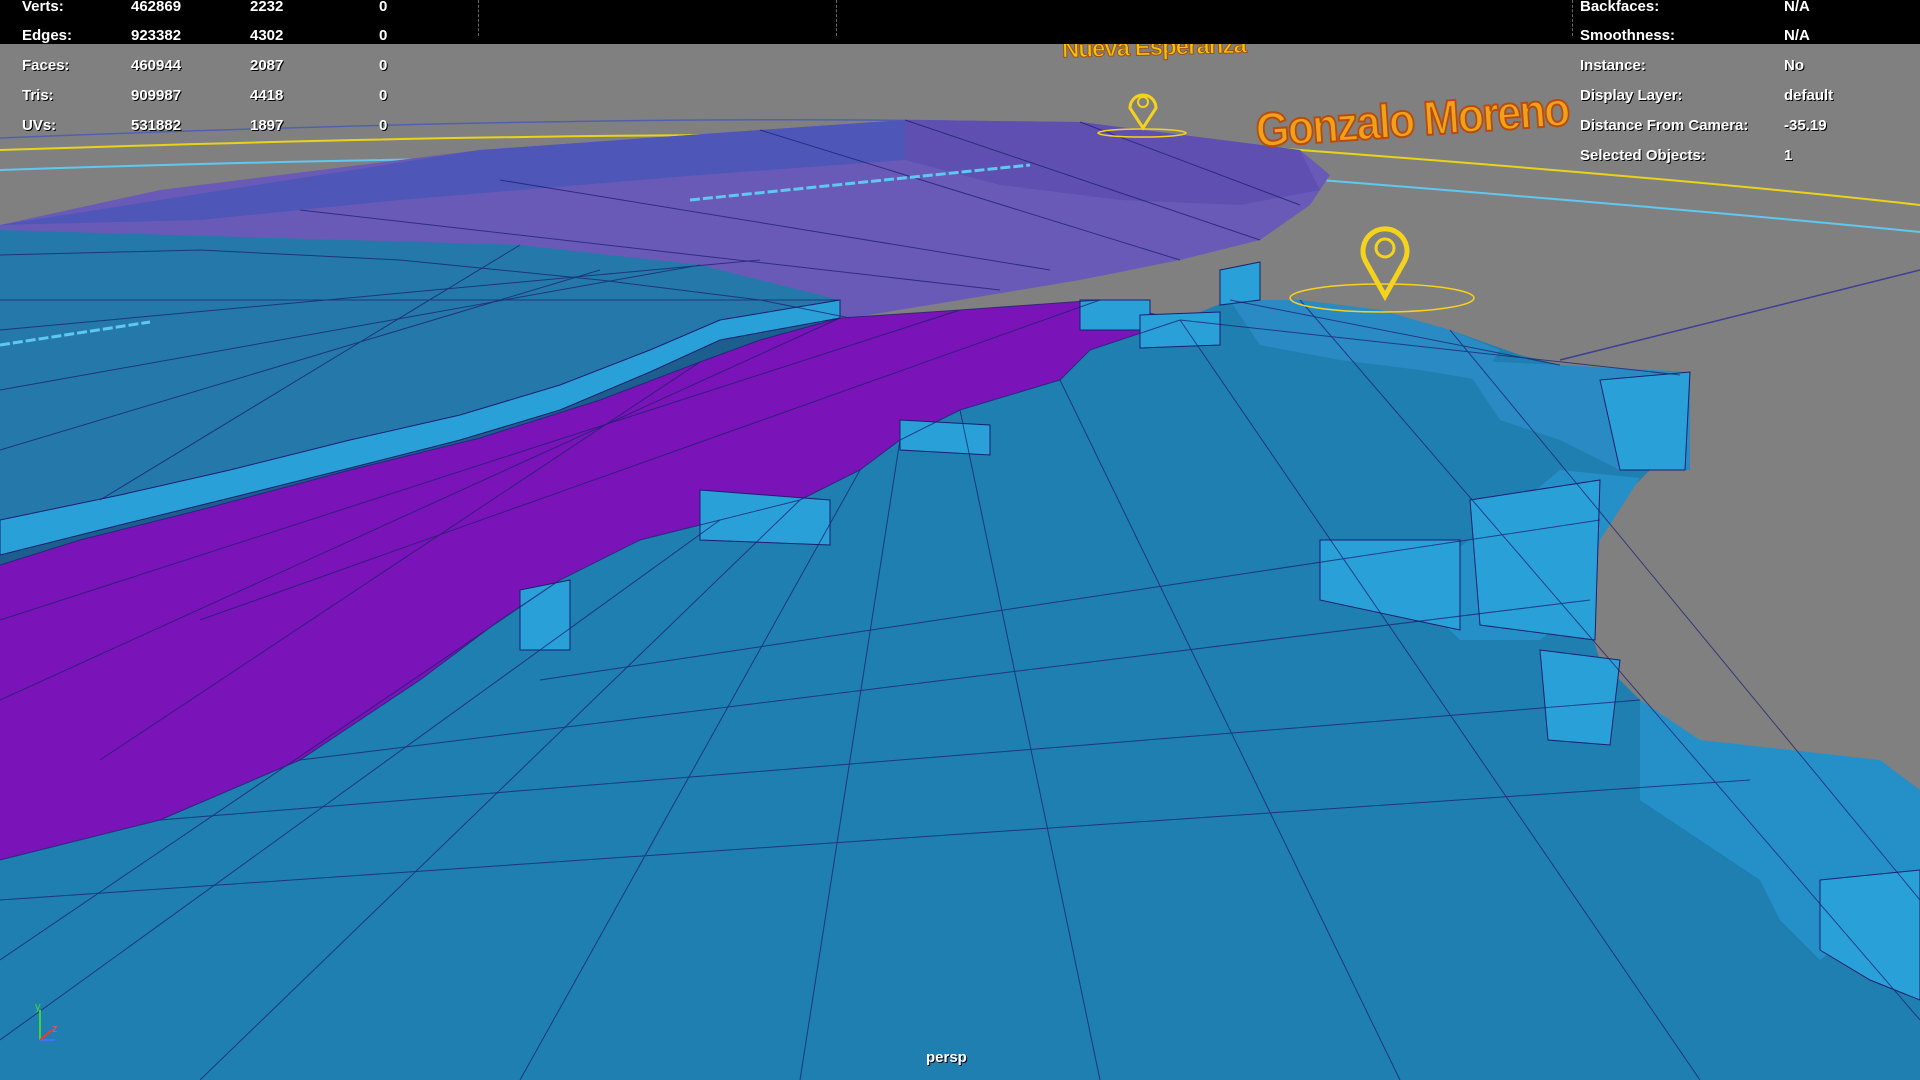 The image size is (1920, 1080). Describe the element at coordinates (267, 65) in the screenshot. I see `stat-value-selected: 2087` at that location.